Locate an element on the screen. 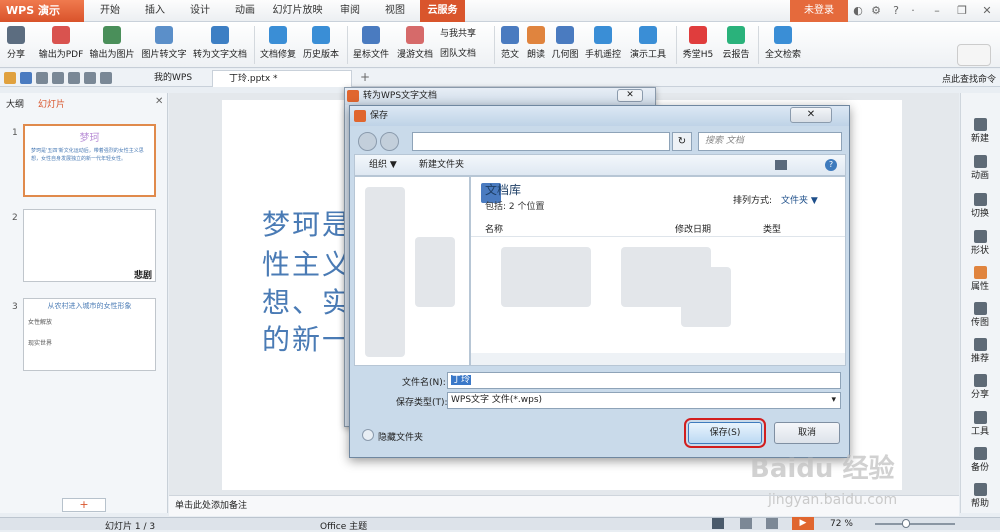 The height and width of the screenshot is (532, 1000). zoom-slider is located at coordinates (915, 524).